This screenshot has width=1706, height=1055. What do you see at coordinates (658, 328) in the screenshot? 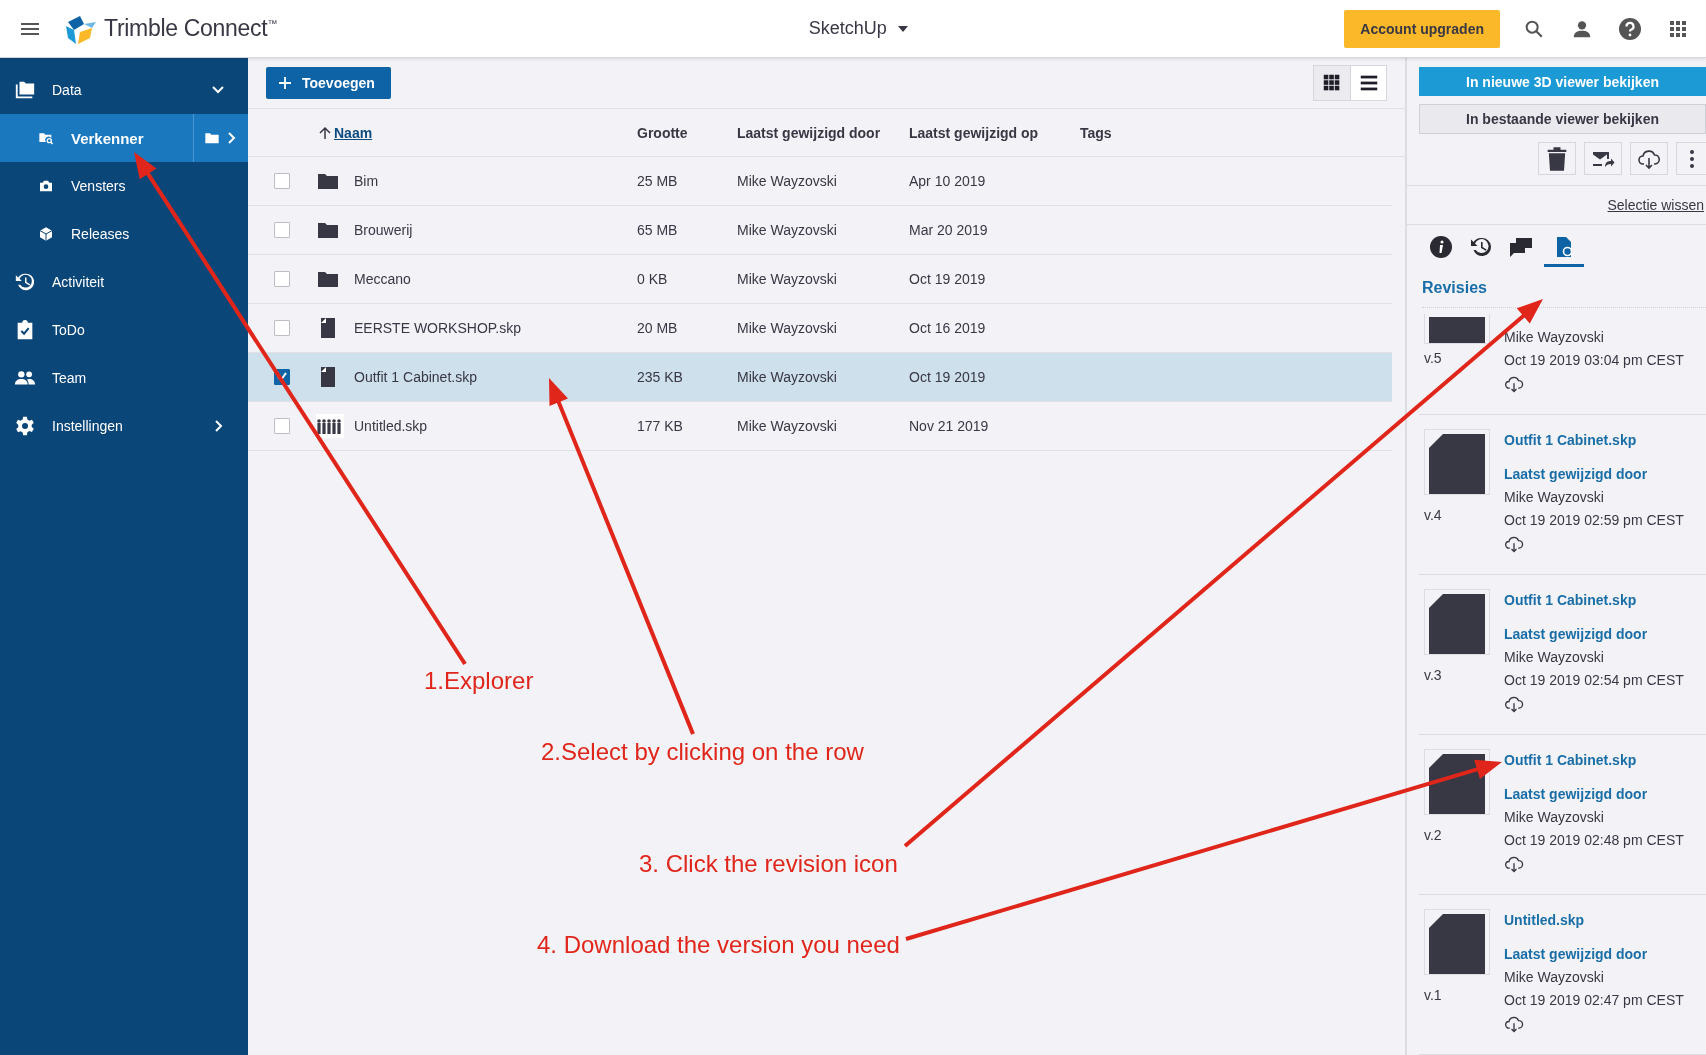
I see `table-cell-text: 20 MB` at bounding box center [658, 328].